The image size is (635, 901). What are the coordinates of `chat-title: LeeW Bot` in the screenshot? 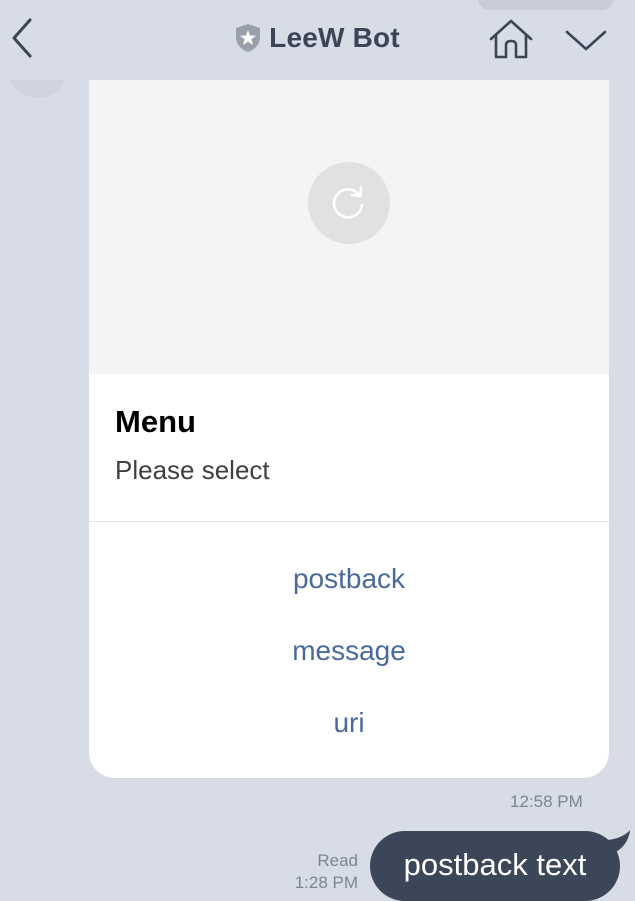 It's located at (334, 37).